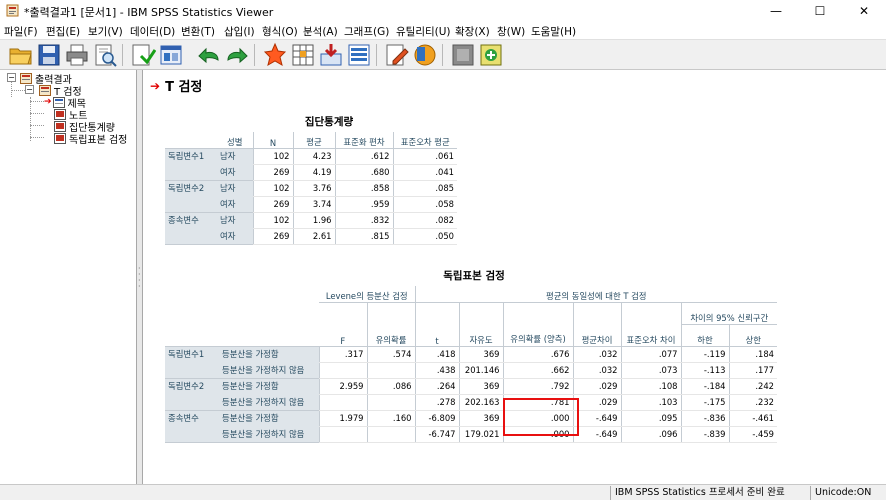 Image resolution: width=886 pixels, height=500 pixels. What do you see at coordinates (143, 55) in the screenshot?
I see `export-icon` at bounding box center [143, 55].